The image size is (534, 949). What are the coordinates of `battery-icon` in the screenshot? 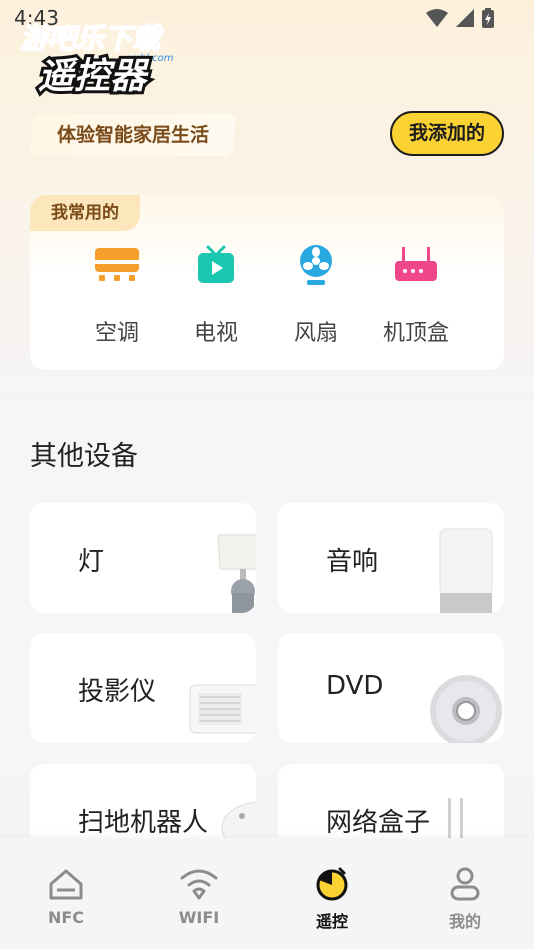 It's located at (488, 18).